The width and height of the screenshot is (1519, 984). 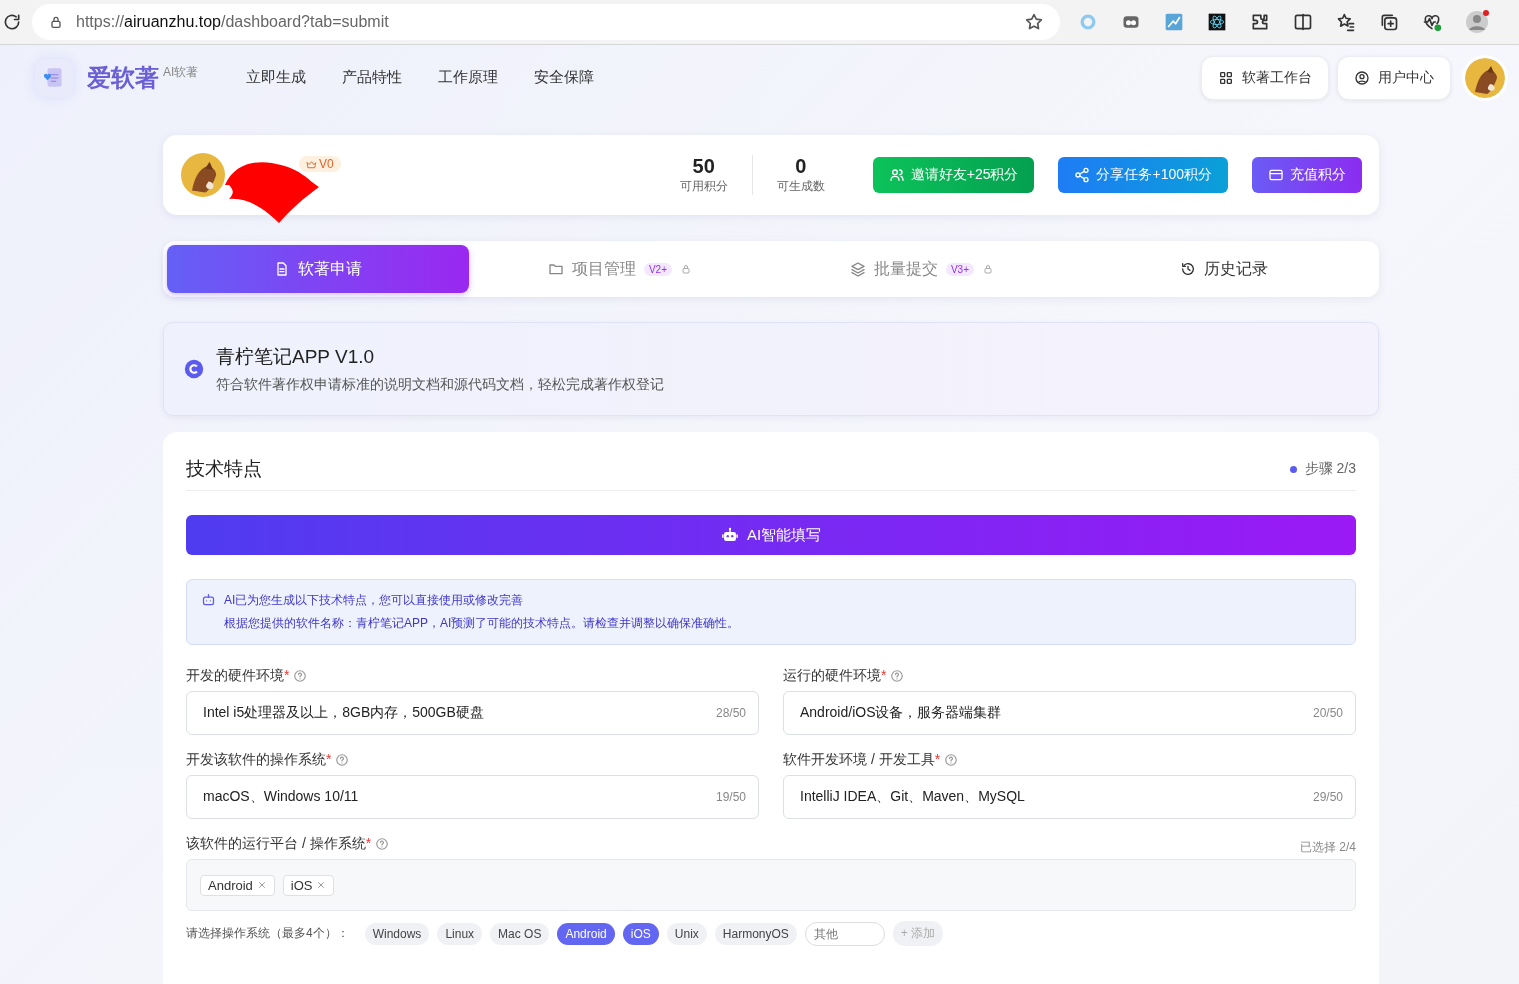 I want to click on input-field: IntelliJ IDEA、Git、Maven、MySQL 29/50, so click(x=1069, y=797).